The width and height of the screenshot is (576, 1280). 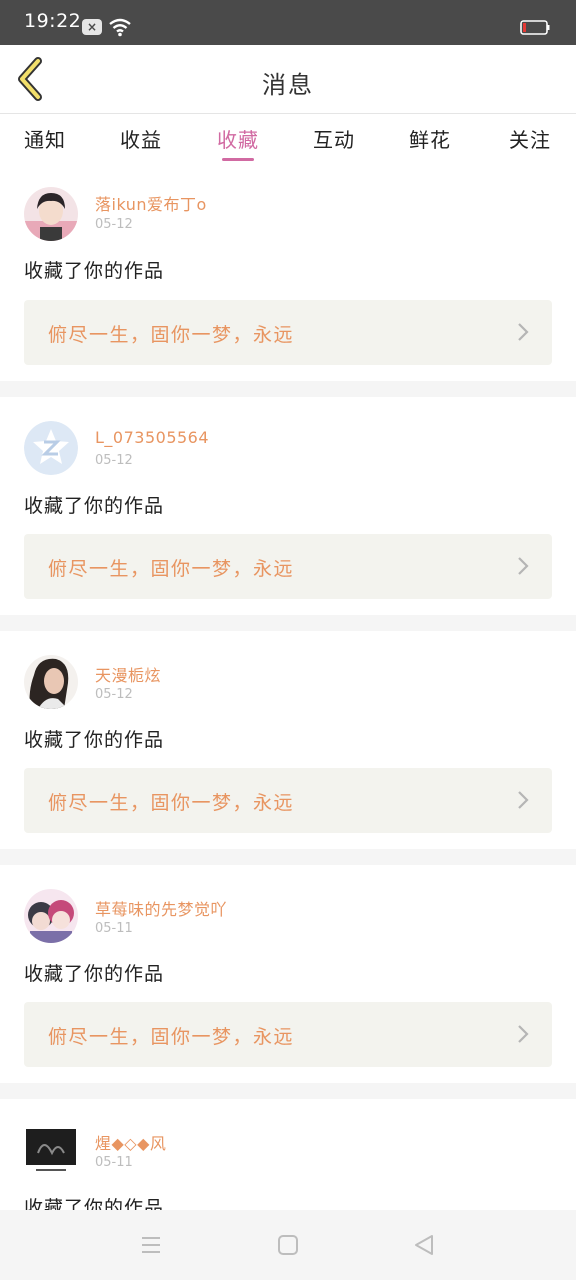 I want to click on tab-label: 收藏, so click(x=238, y=140).